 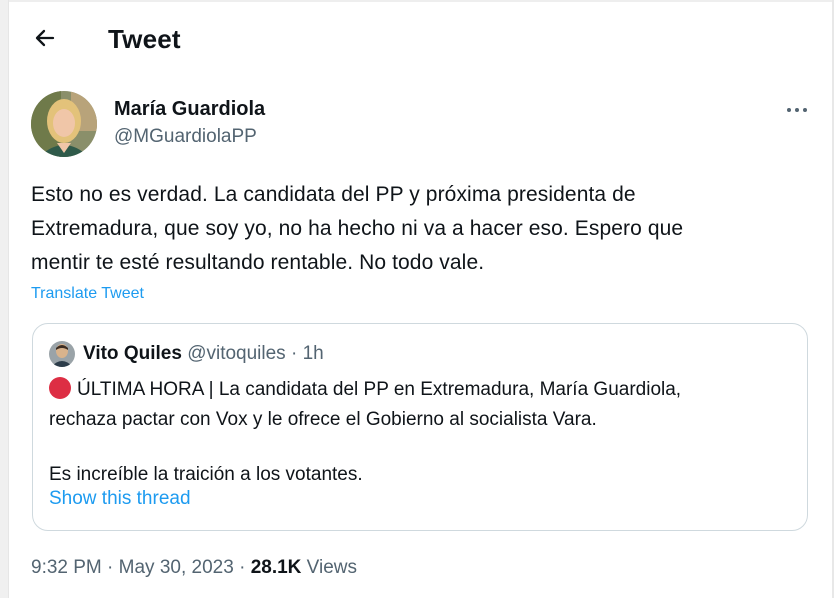 What do you see at coordinates (4, 299) in the screenshot?
I see `window-left-edge` at bounding box center [4, 299].